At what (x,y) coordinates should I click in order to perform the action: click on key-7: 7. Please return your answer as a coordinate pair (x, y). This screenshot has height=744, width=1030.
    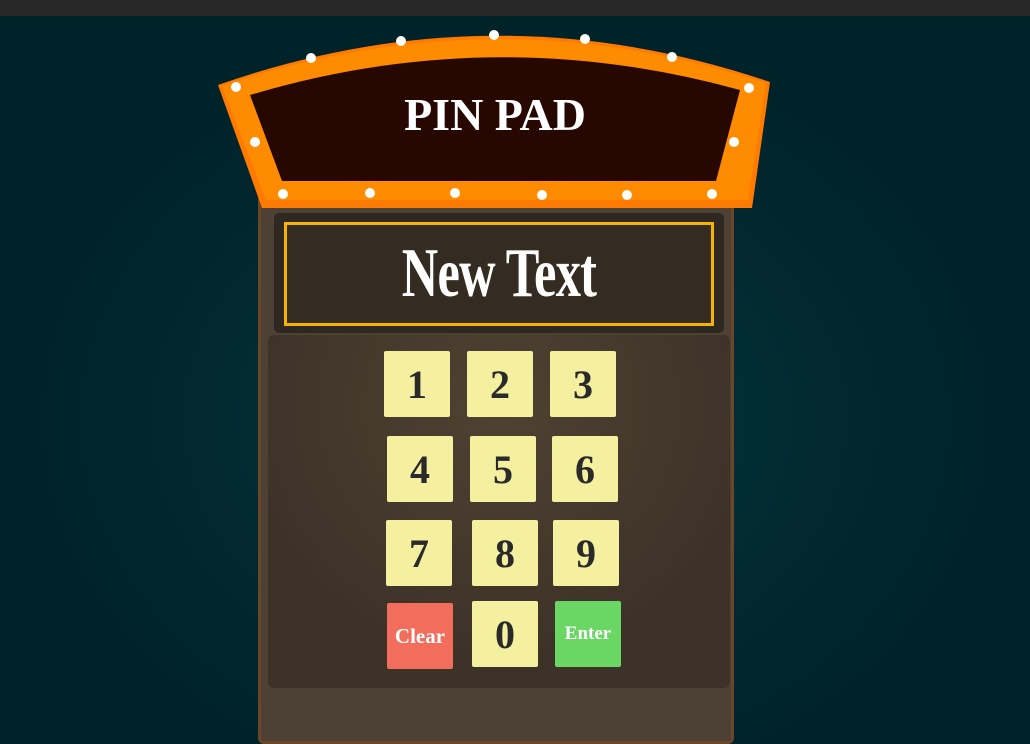
    Looking at the image, I should click on (419, 553).